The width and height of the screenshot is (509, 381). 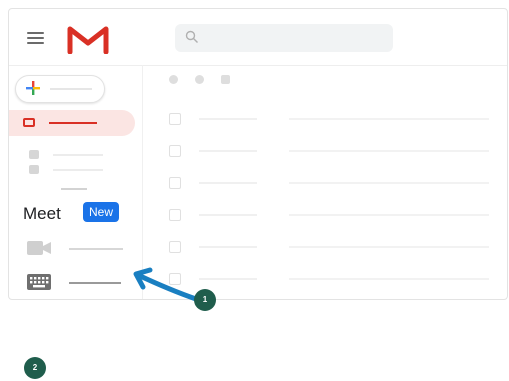 I want to click on step-marker-1: 1, so click(x=205, y=300).